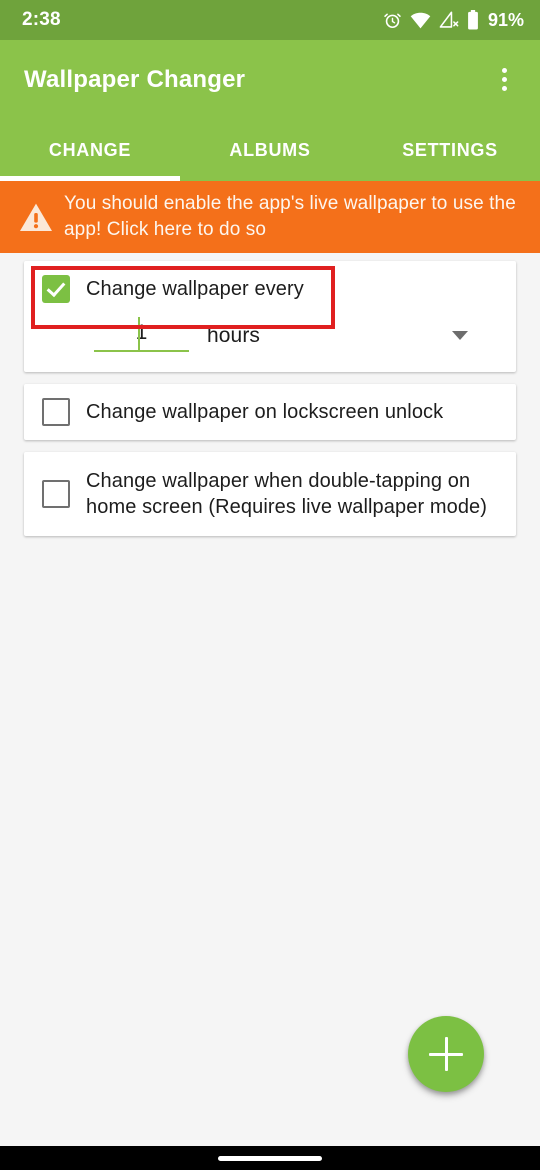  What do you see at coordinates (56, 494) in the screenshot?
I see `double-tap-home-checkbox` at bounding box center [56, 494].